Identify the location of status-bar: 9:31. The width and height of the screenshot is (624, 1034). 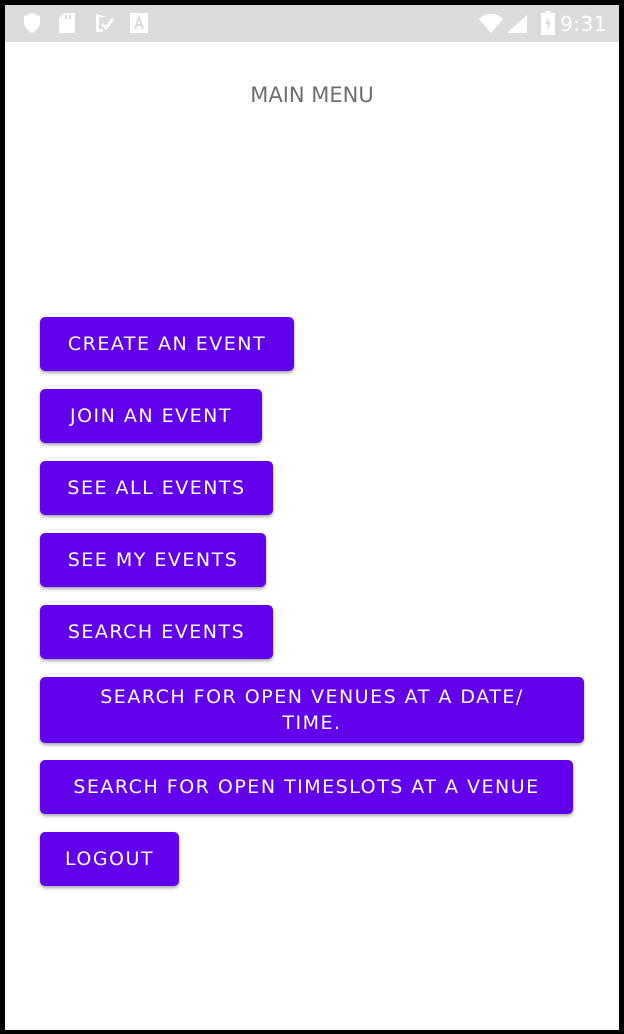
(312, 23).